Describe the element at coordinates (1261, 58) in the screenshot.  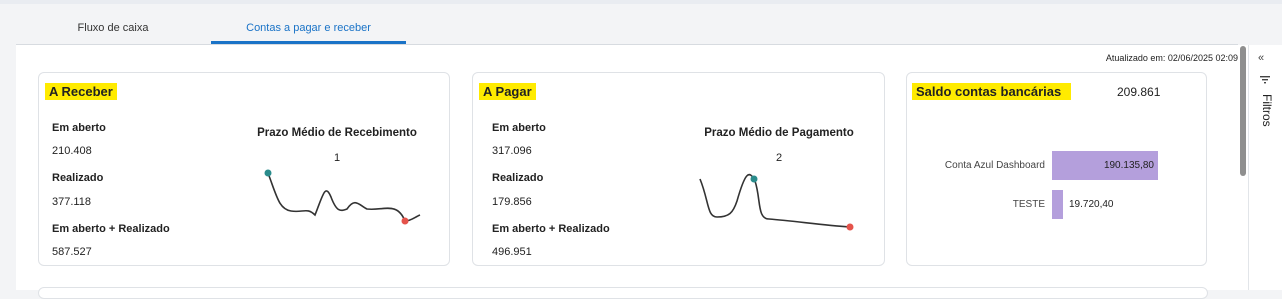
I see `double-chevron-left-icon: «` at that location.